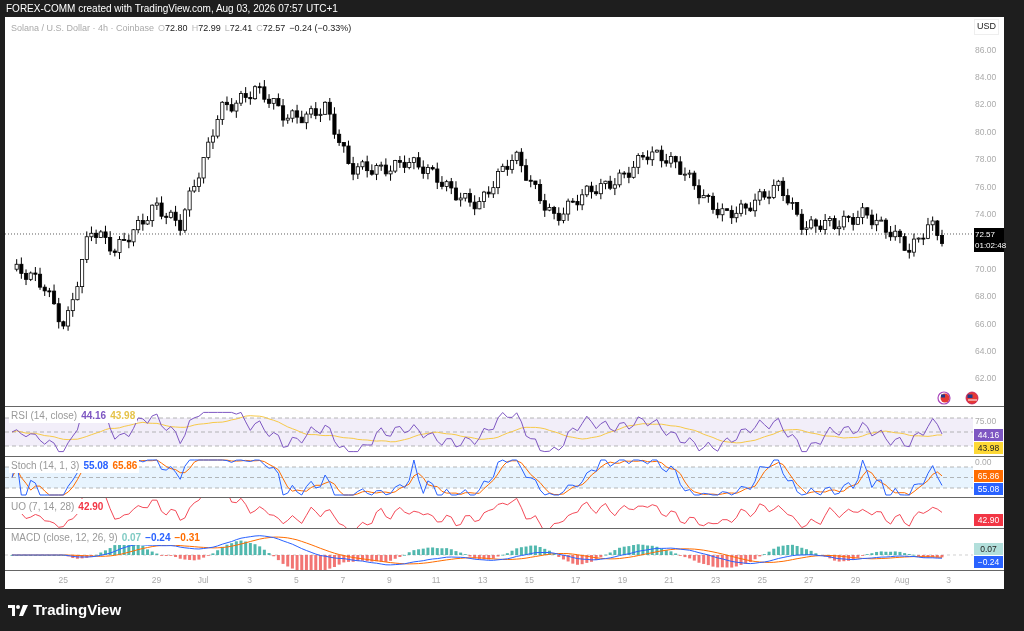 The image size is (1024, 631). What do you see at coordinates (94, 416) in the screenshot?
I see `indicator-value: 44.16` at bounding box center [94, 416].